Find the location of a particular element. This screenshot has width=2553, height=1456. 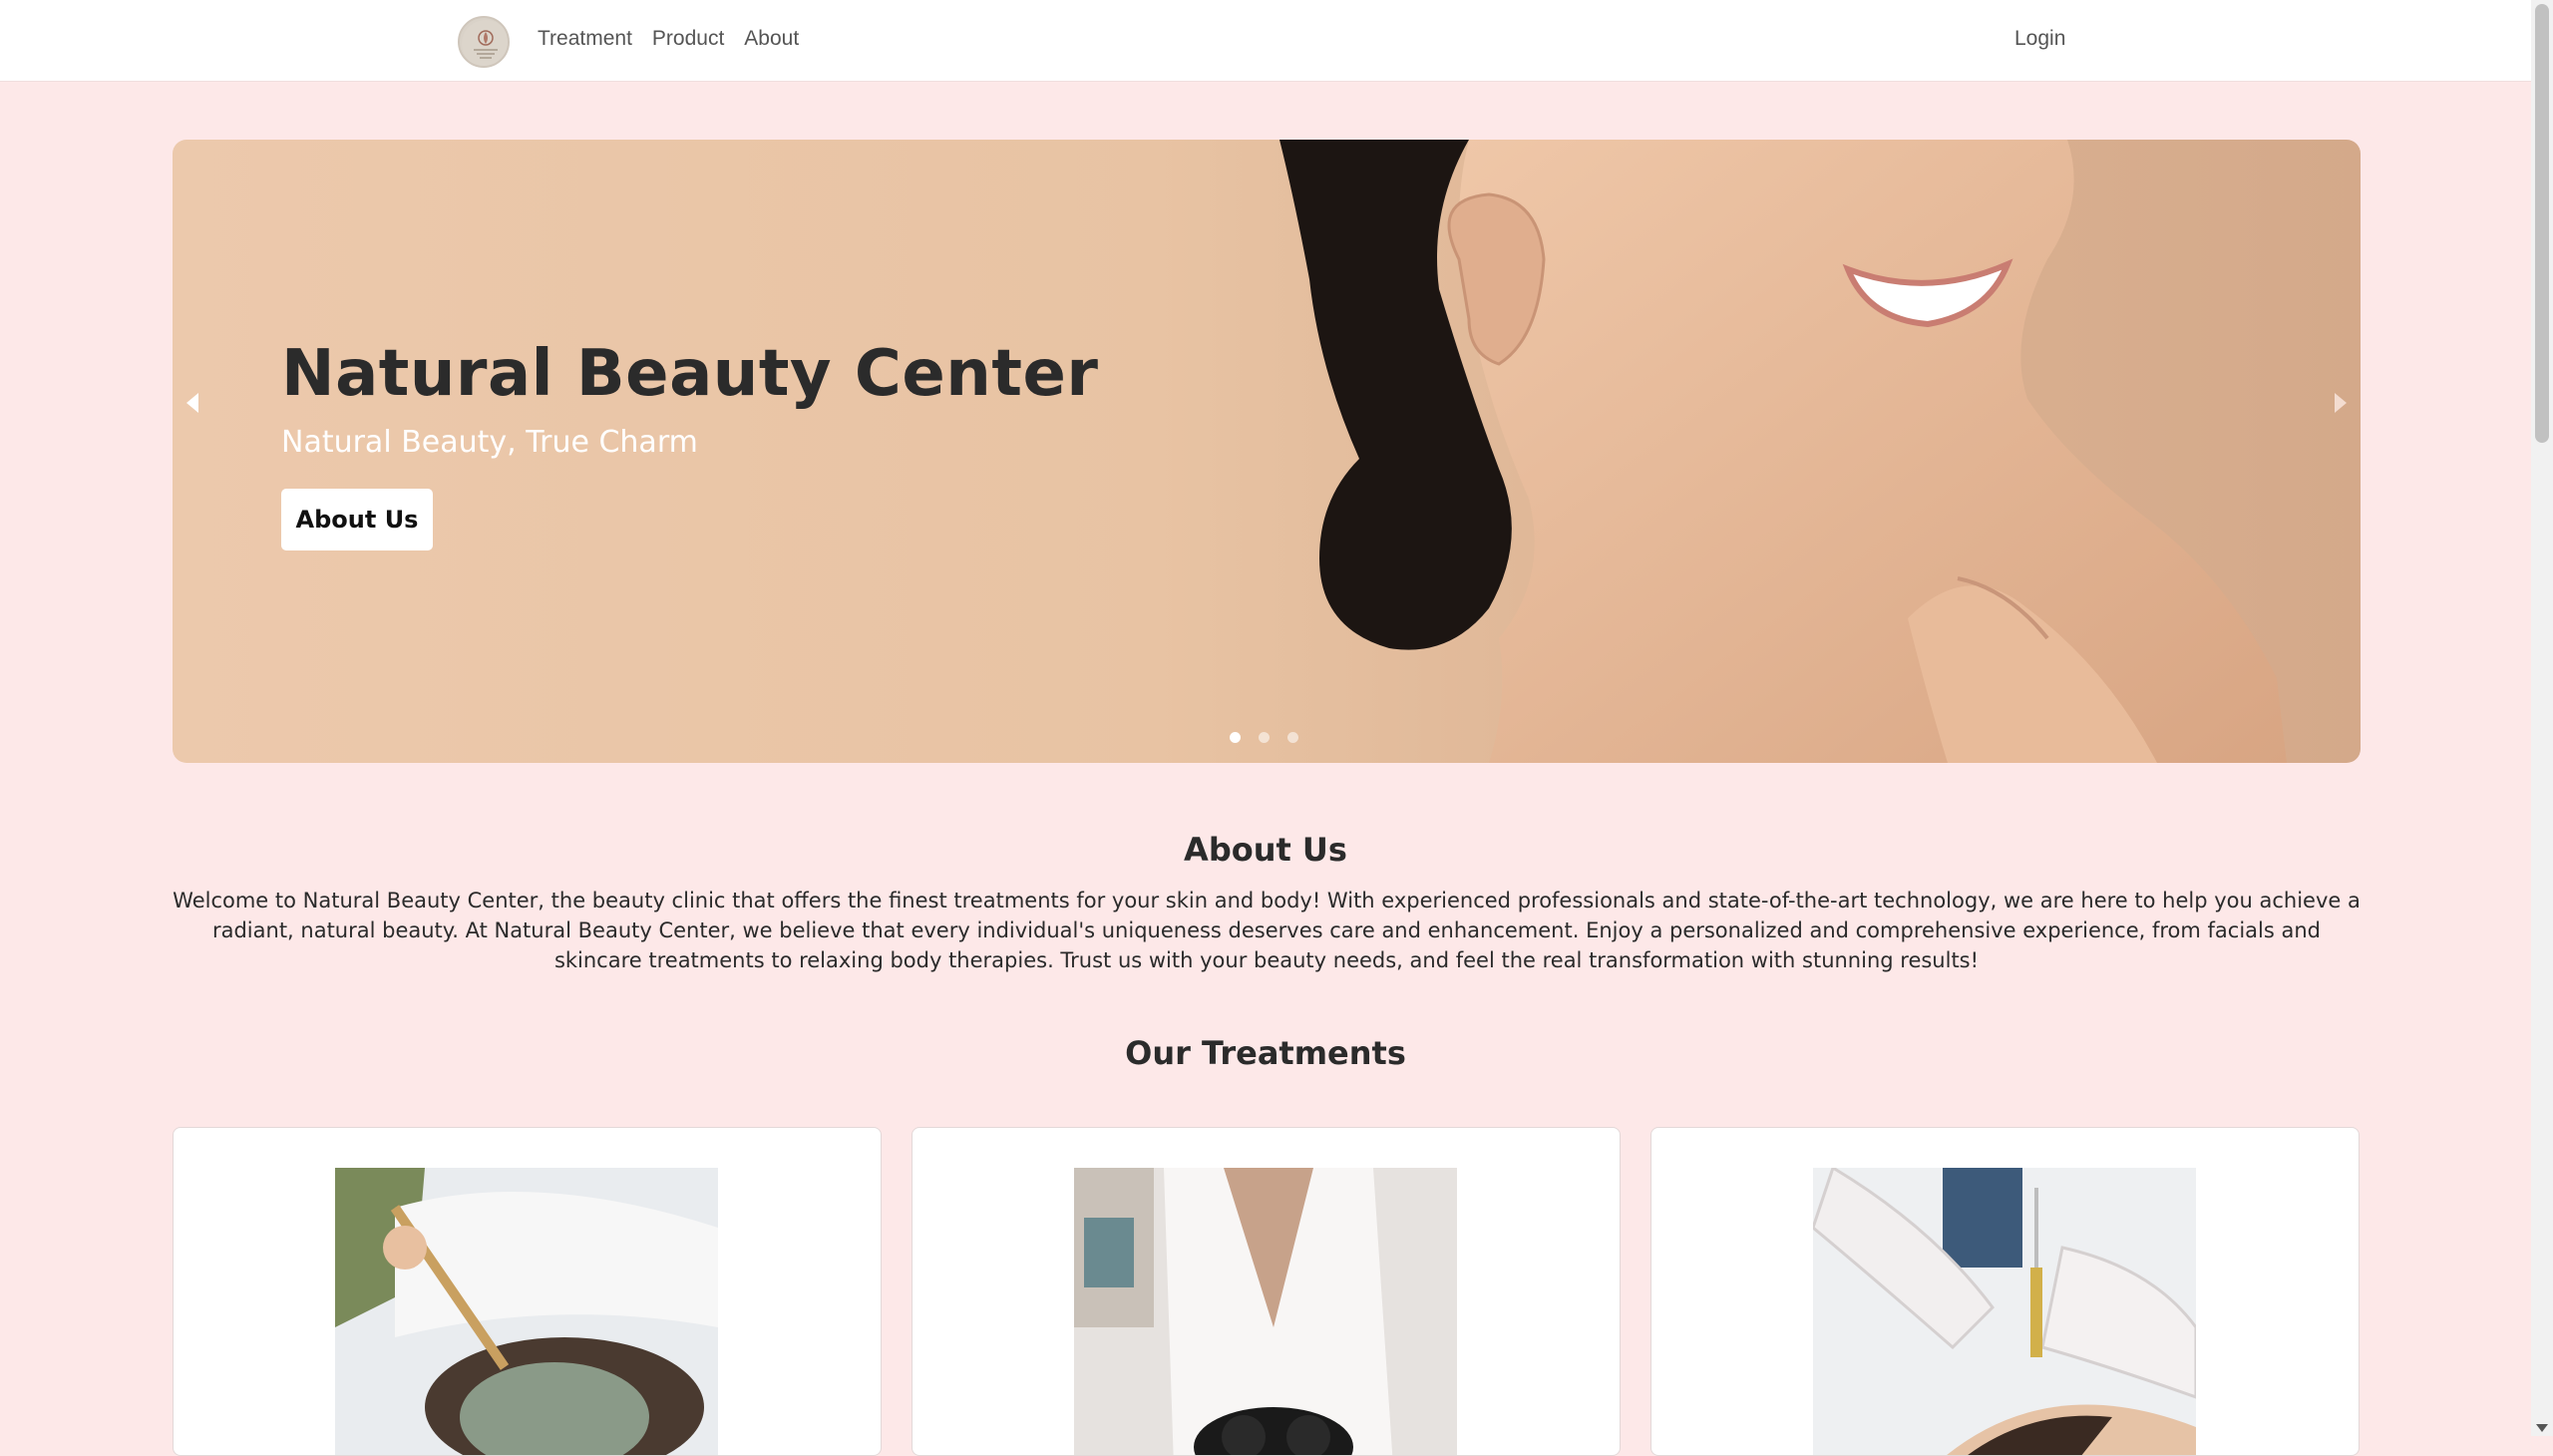

nav-link-about: About is located at coordinates (772, 39).